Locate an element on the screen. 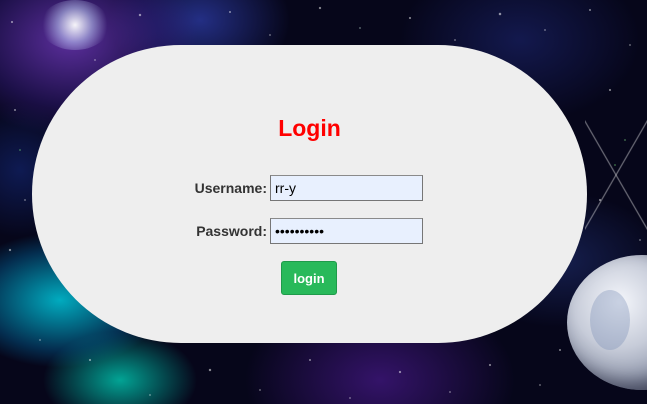 This screenshot has width=647, height=404. username-input is located at coordinates (346, 188).